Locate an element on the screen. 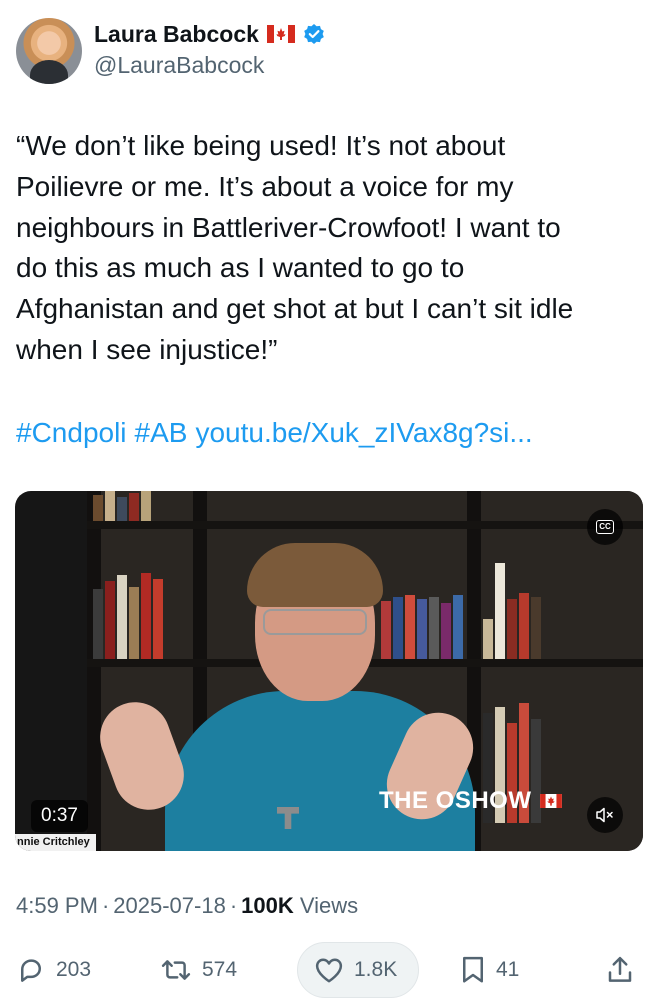  mute-icon is located at coordinates (604, 815).